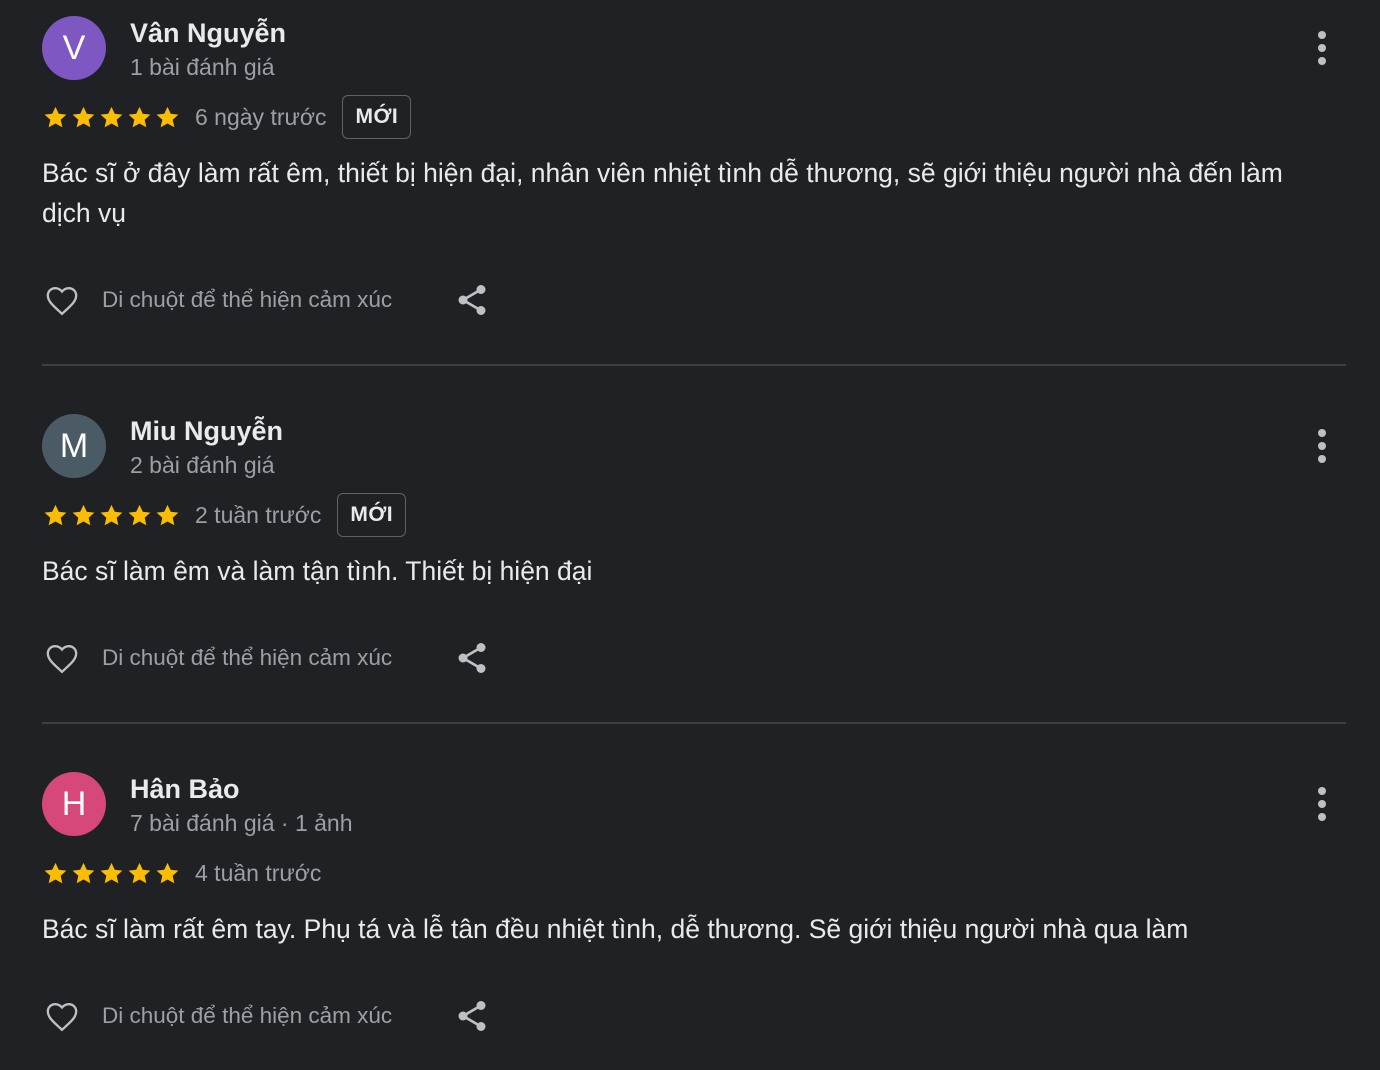 The height and width of the screenshot is (1070, 1380). I want to click on review-date: 2 tuần trước, so click(258, 514).